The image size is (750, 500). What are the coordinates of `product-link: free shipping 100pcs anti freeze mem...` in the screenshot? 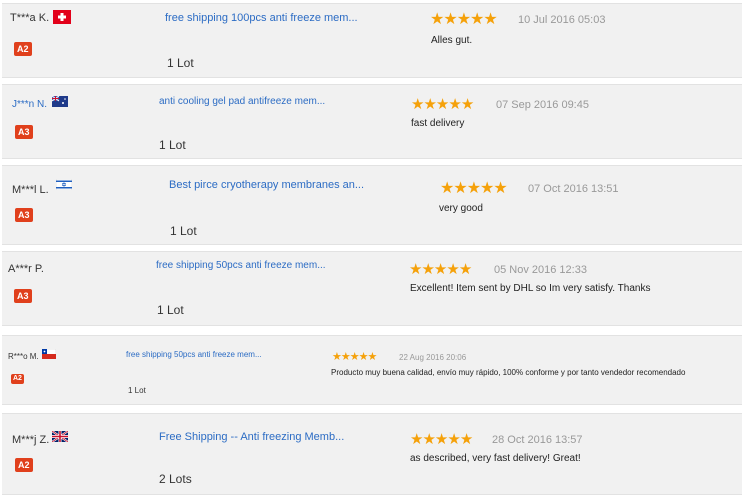 It's located at (261, 18).